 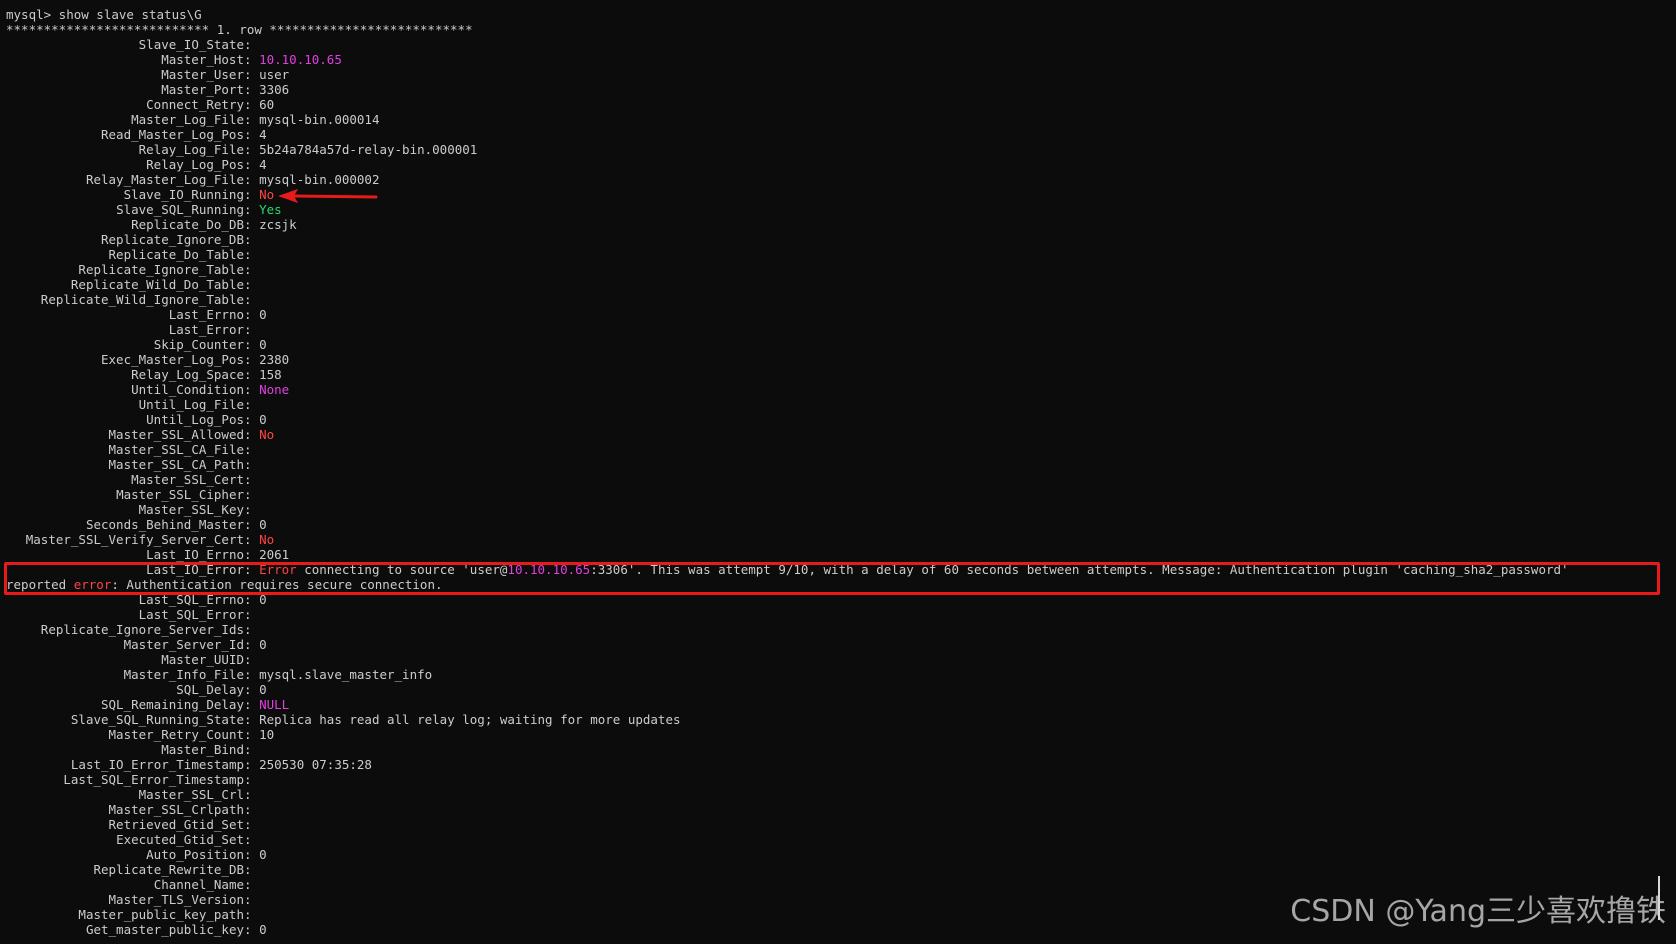 What do you see at coordinates (787, 284) in the screenshot?
I see `status-field-row: Replicate_Wild_Do_Table:` at bounding box center [787, 284].